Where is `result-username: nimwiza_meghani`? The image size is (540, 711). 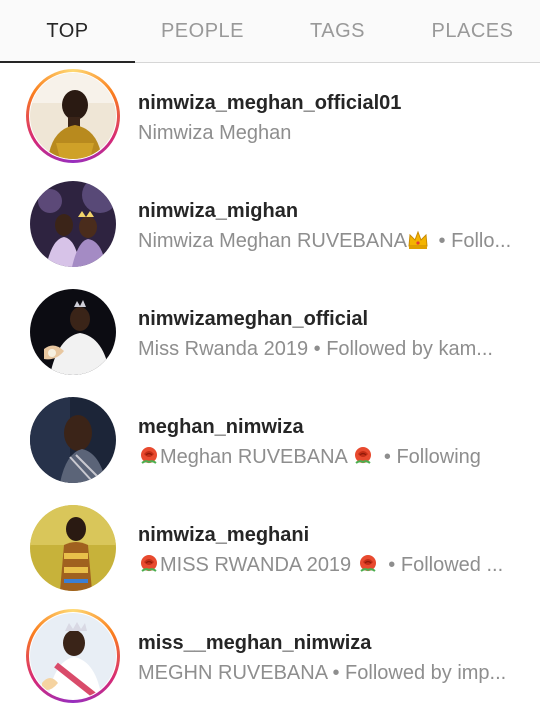 result-username: nimwiza_meghani is located at coordinates (224, 535).